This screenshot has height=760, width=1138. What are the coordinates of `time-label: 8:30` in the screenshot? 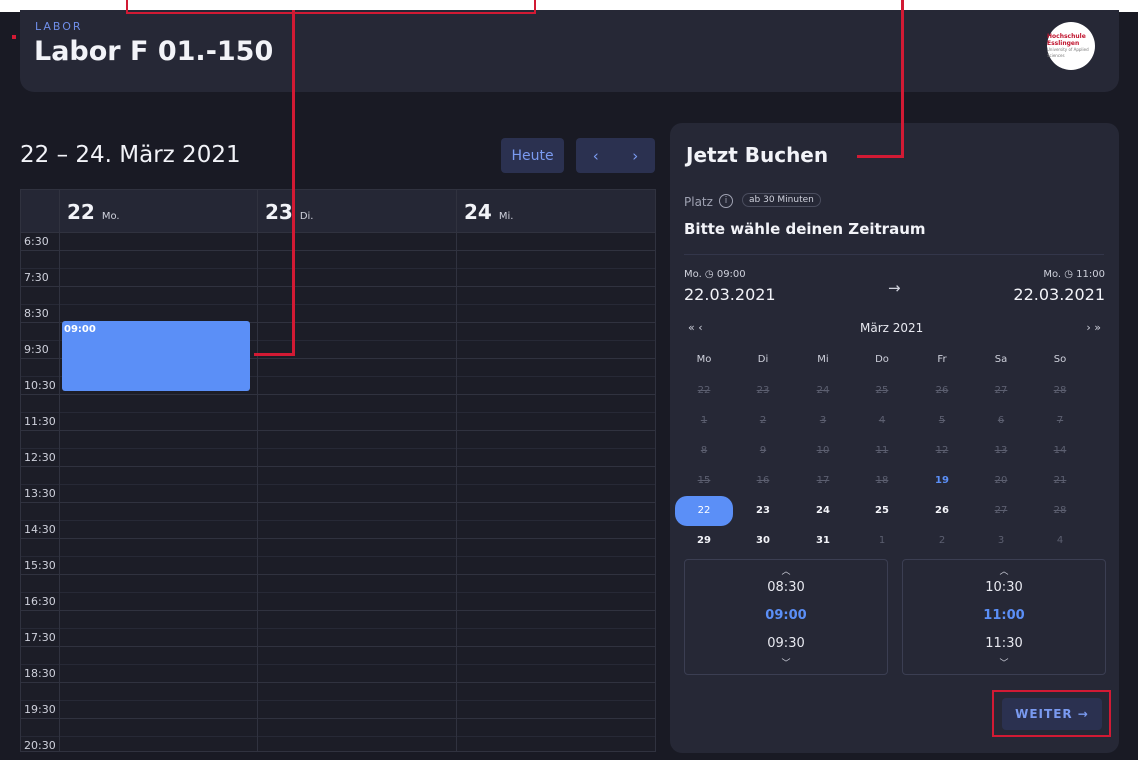 It's located at (36, 313).